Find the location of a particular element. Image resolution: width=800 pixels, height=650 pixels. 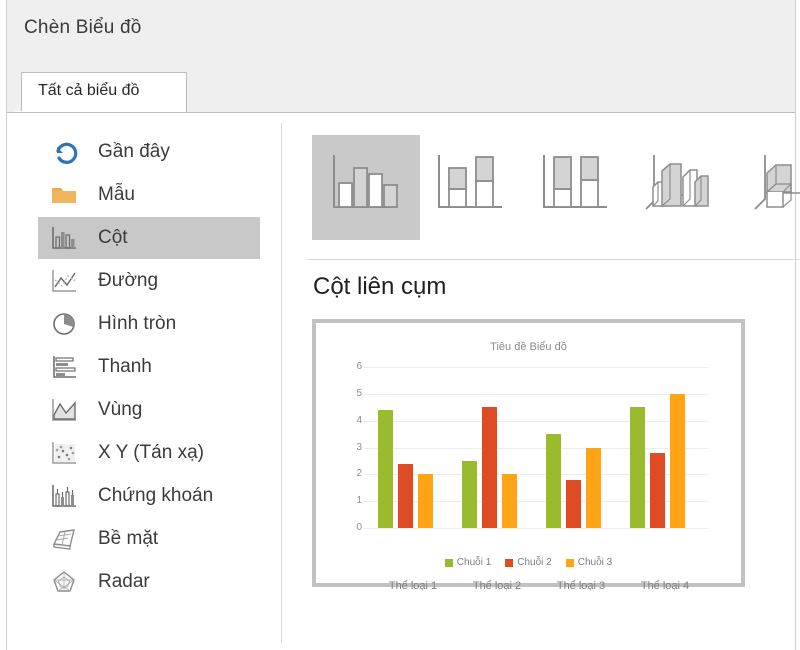

tab-all-charts: Tất cả biểu đồ is located at coordinates (104, 92).